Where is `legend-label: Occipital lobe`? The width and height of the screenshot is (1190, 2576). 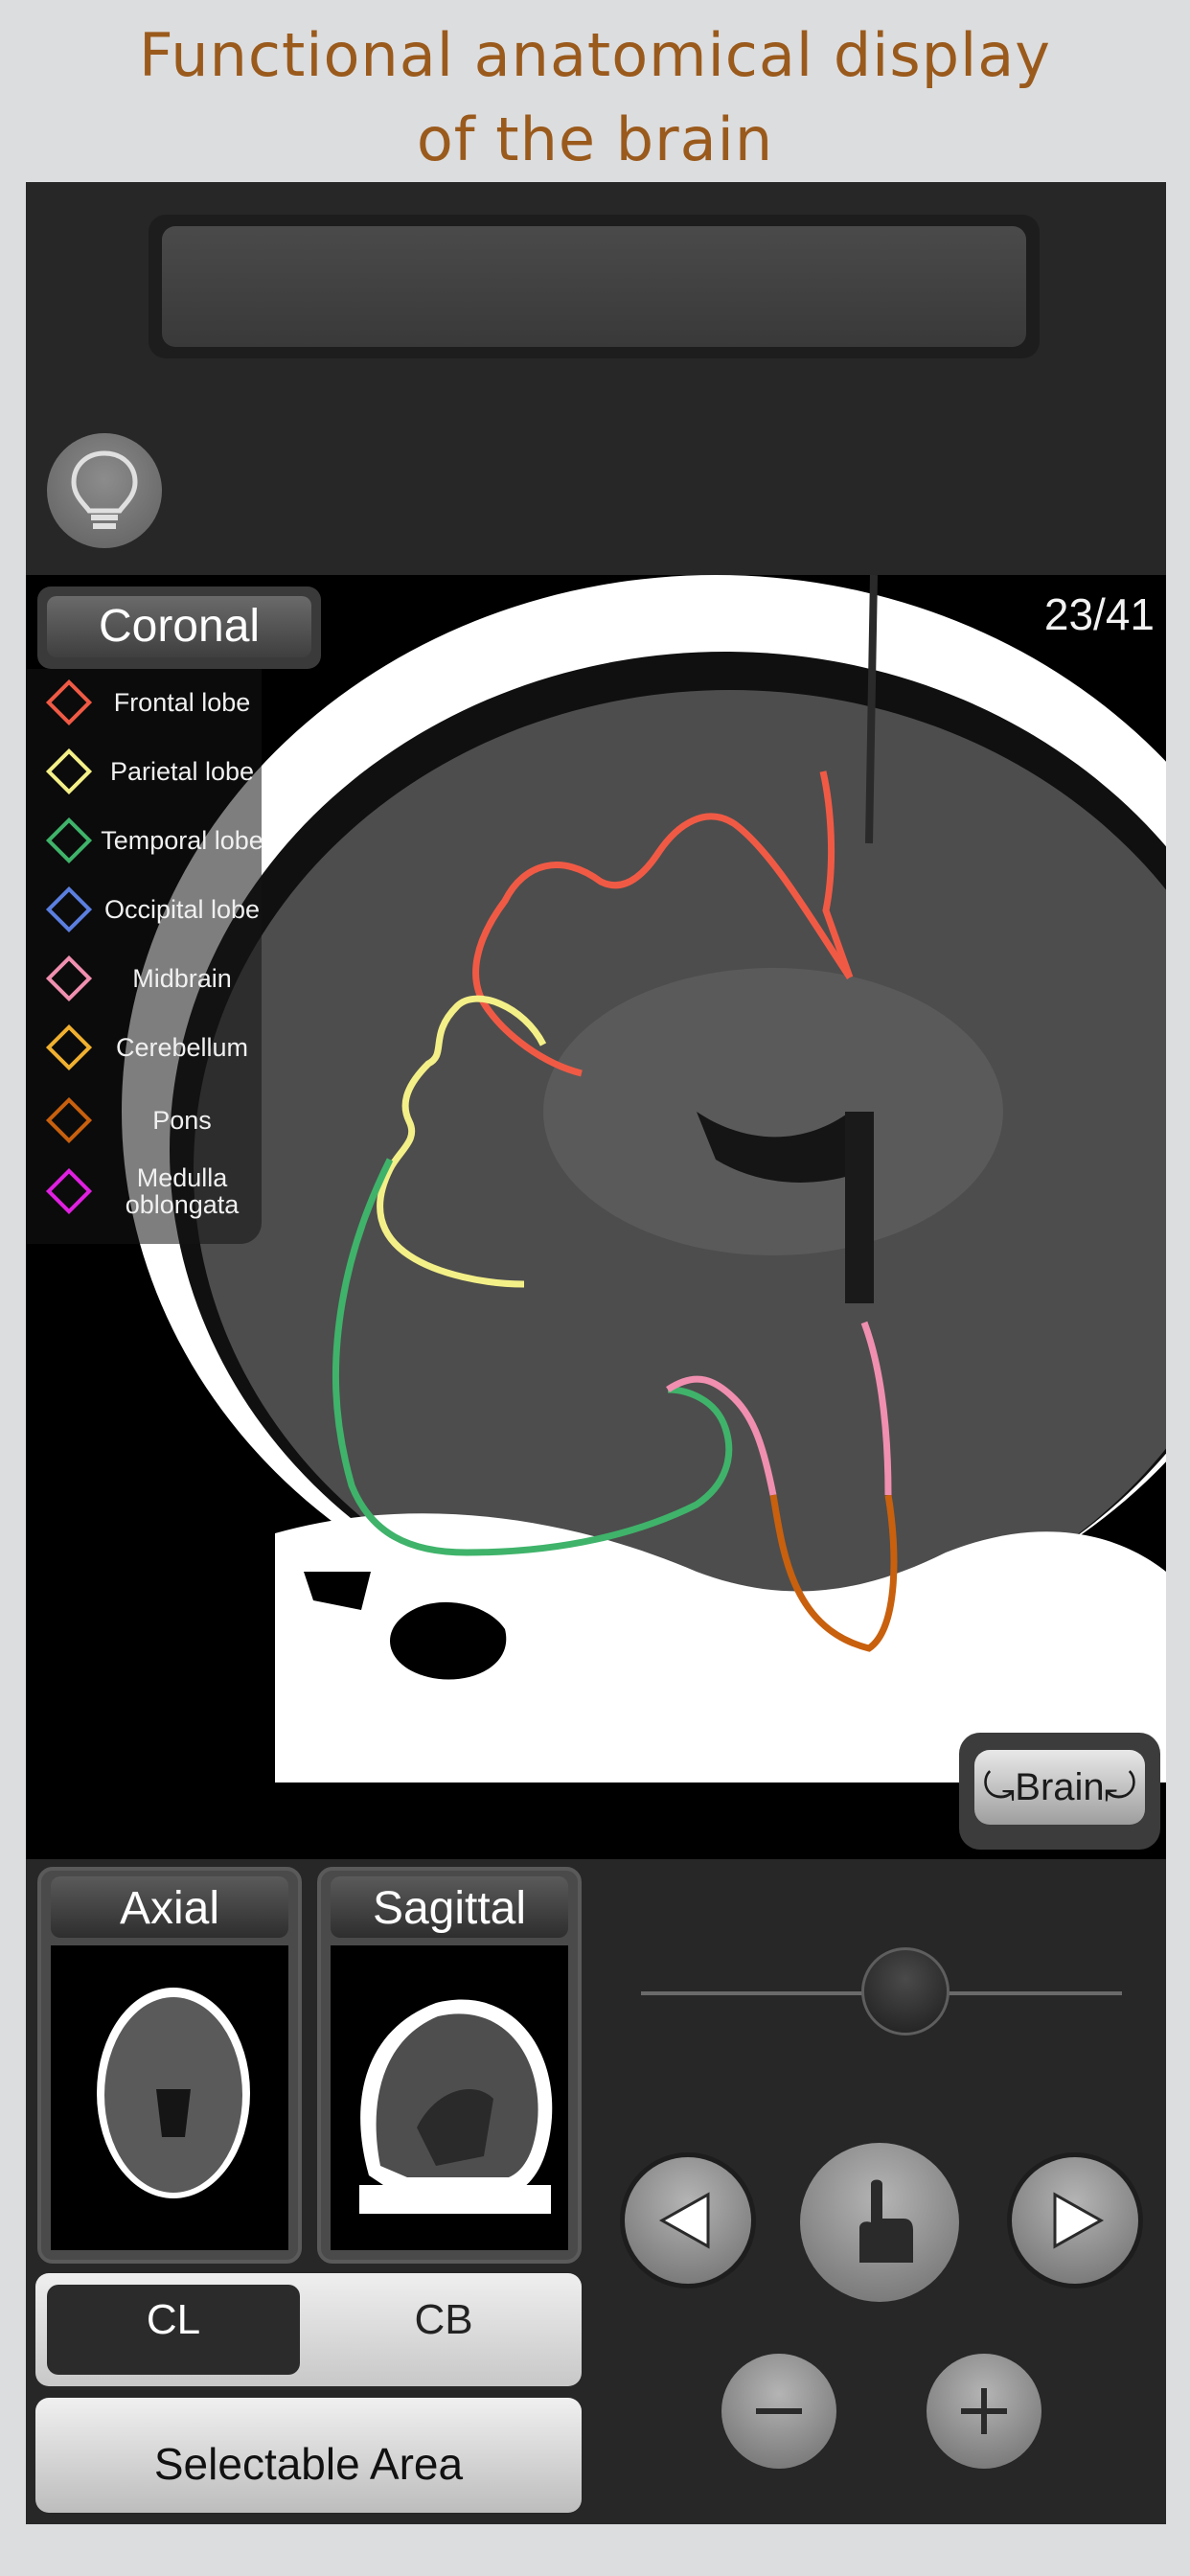 legend-label: Occipital lobe is located at coordinates (182, 909).